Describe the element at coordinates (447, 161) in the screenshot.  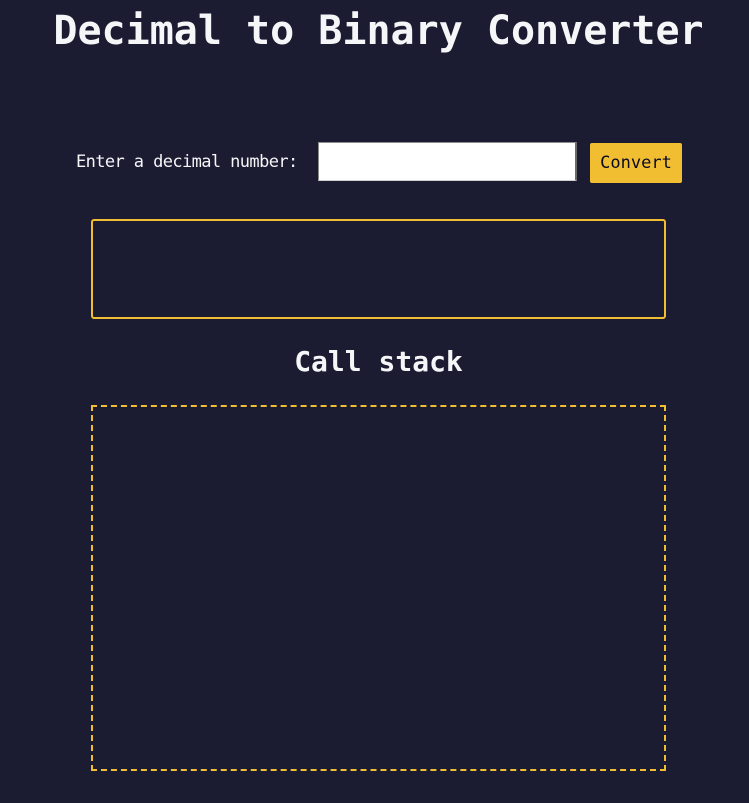
I see `number-input` at that location.